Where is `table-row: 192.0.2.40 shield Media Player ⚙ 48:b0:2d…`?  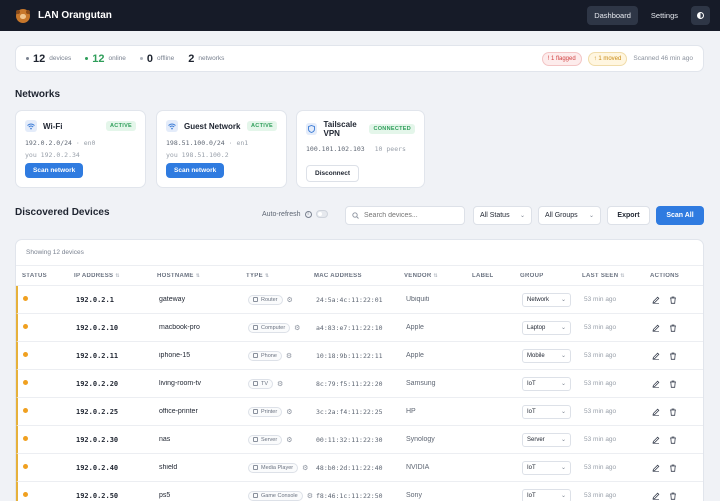 table-row: 192.0.2.40 shield Media Player ⚙ 48:b0:2d… is located at coordinates (359, 468).